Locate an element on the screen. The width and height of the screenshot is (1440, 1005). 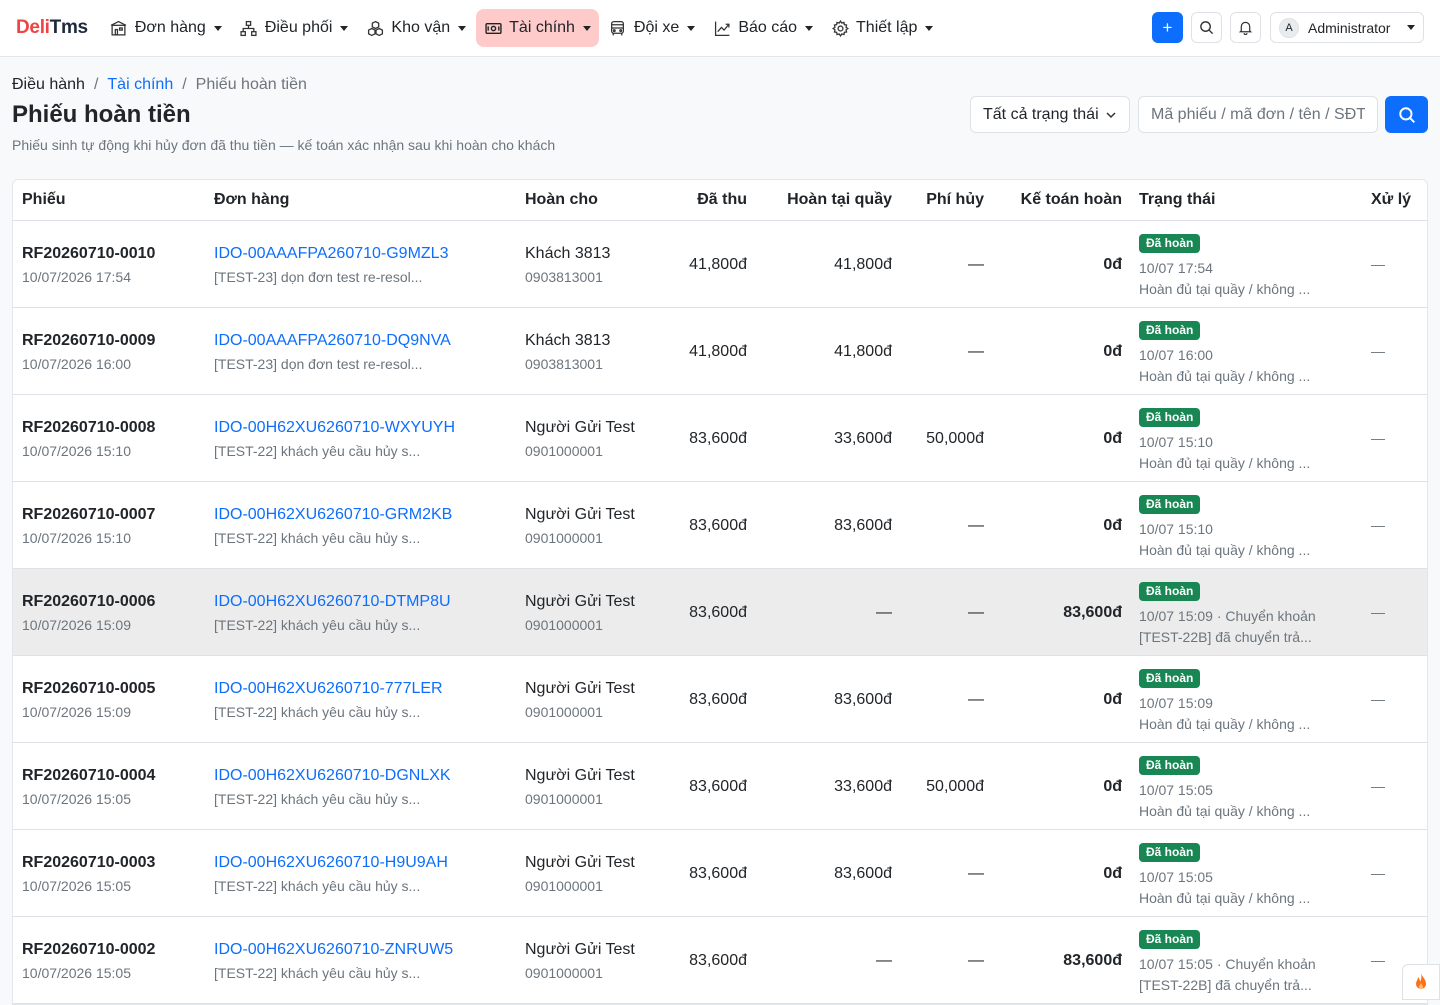
cash-icon is located at coordinates (493, 28).